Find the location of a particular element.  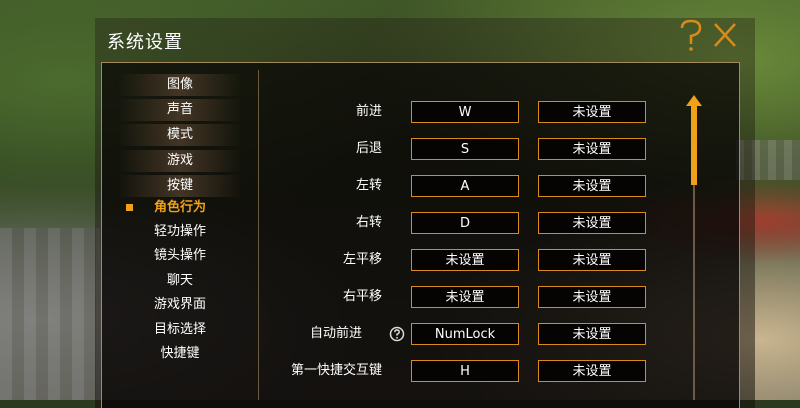

sidebar-item-qinggong: 轻功操作 is located at coordinates (180, 232).